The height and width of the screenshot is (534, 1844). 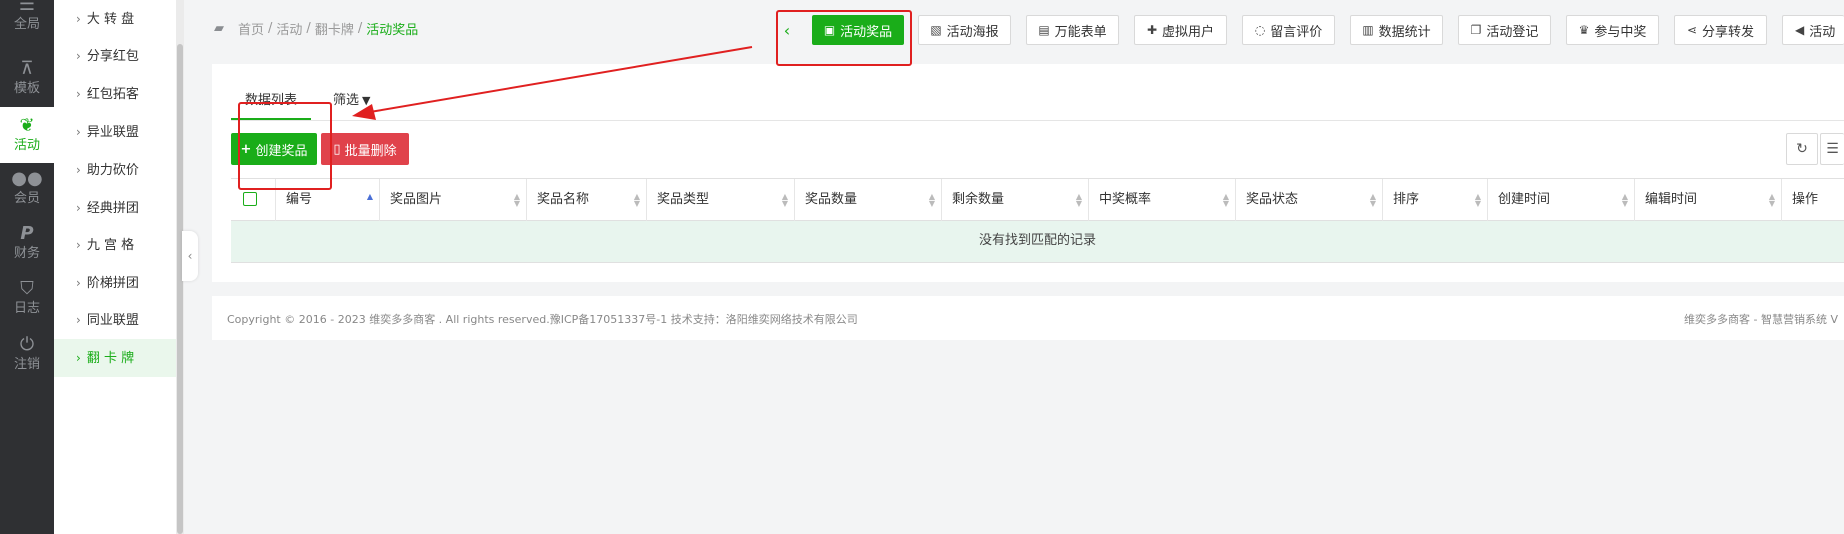 What do you see at coordinates (251, 28) in the screenshot?
I see `breadcrumb-home: 首页` at bounding box center [251, 28].